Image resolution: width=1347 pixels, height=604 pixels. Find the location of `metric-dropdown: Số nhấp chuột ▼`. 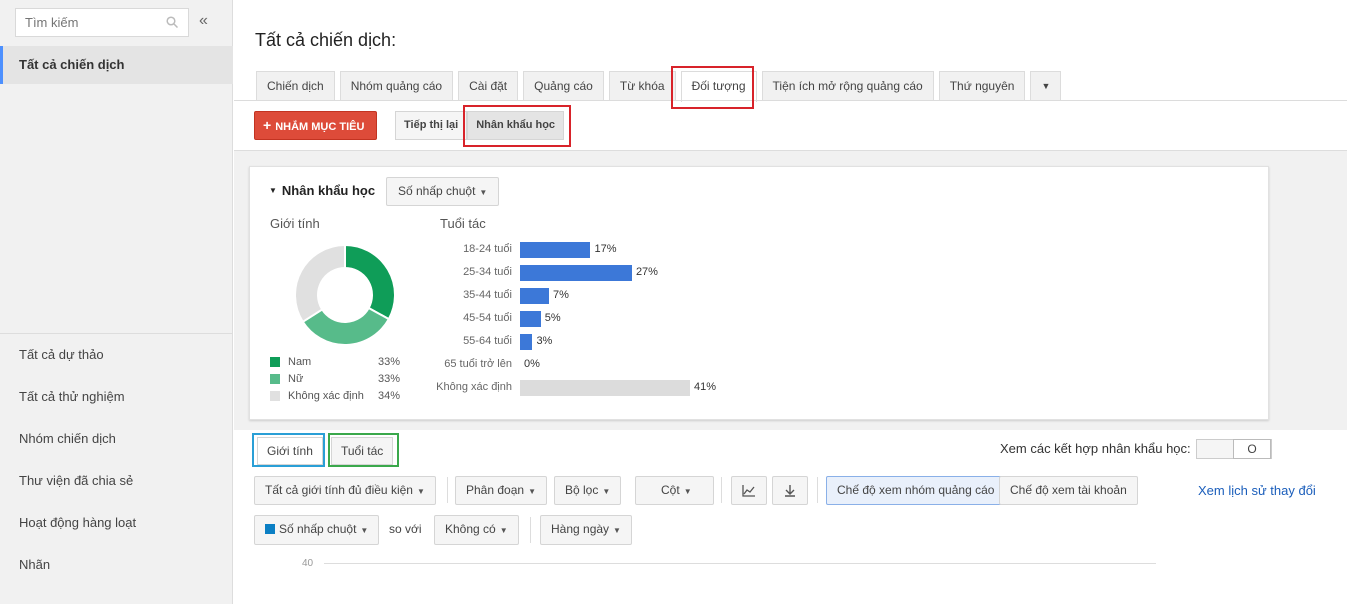

metric-dropdown: Số nhấp chuột ▼ is located at coordinates (443, 191).